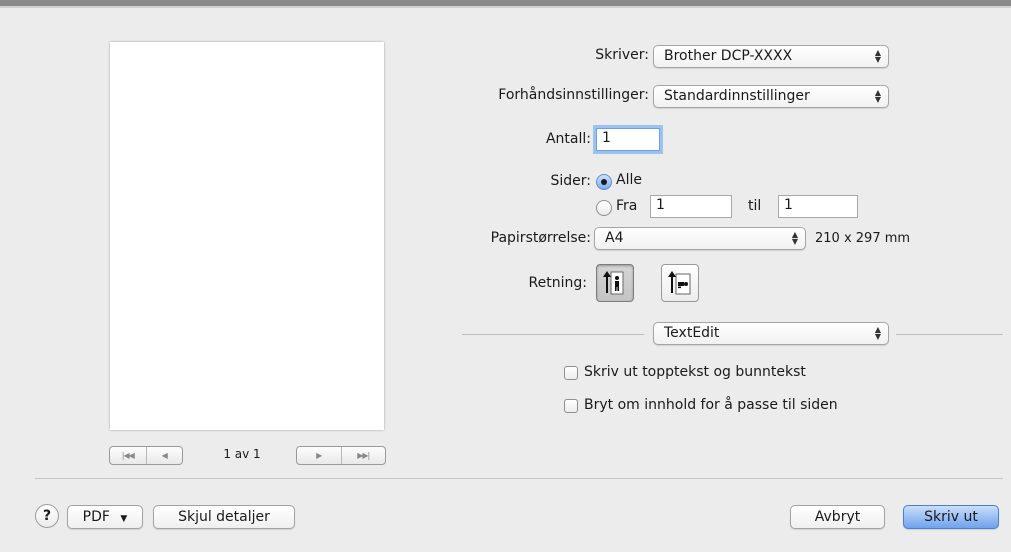 This screenshot has width=1011, height=552. What do you see at coordinates (553, 334) in the screenshot?
I see `section-divider-left` at bounding box center [553, 334].